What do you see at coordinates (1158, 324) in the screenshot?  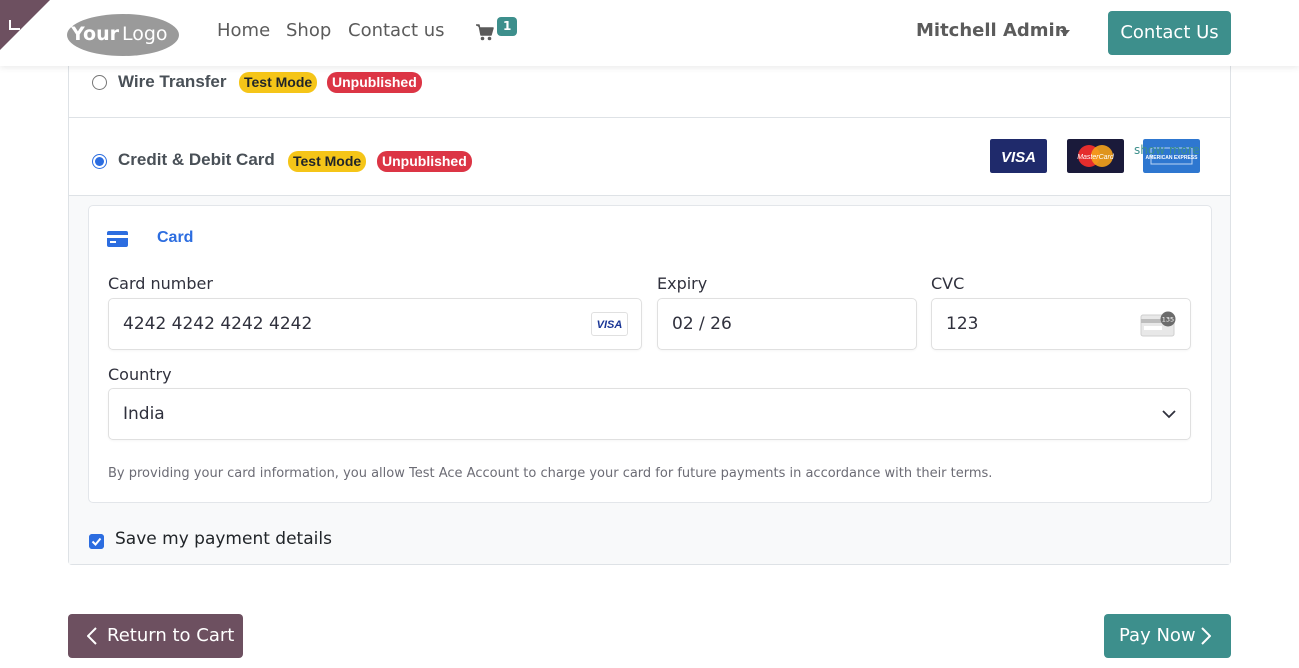 I see `cvc-card-icon: 135` at bounding box center [1158, 324].